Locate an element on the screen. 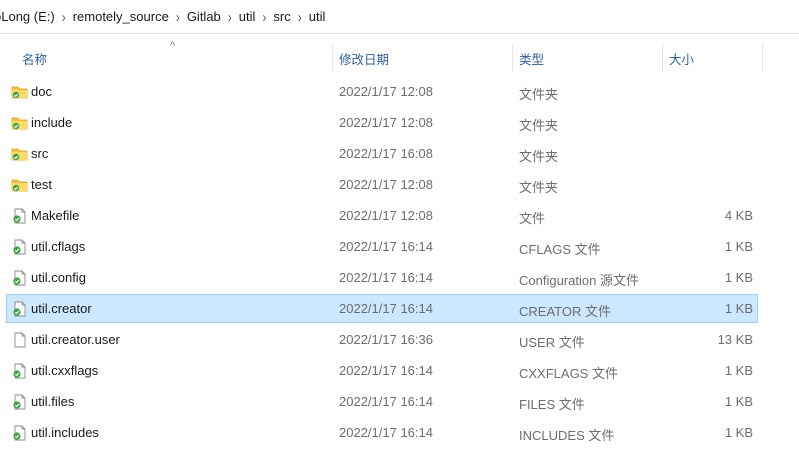 The image size is (799, 463). file-date: 2022/1/17 16:36 is located at coordinates (386, 339).